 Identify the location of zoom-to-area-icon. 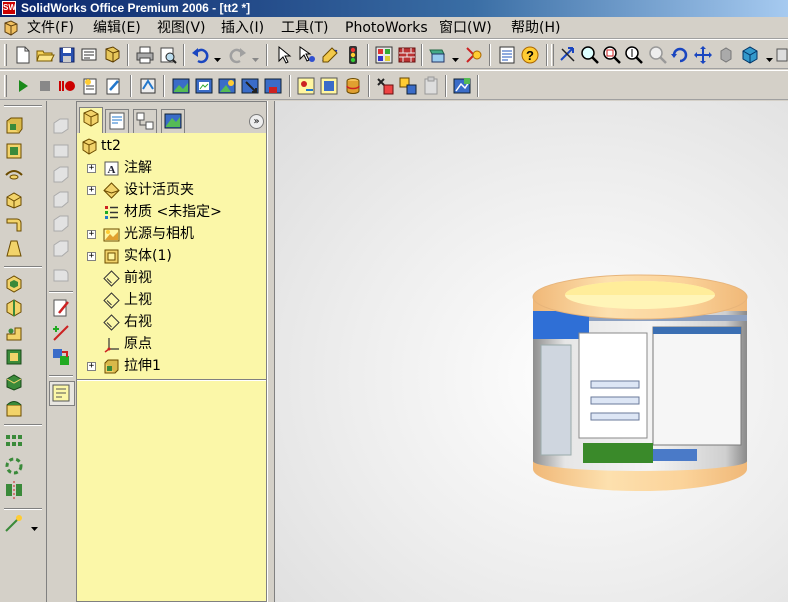
(612, 55).